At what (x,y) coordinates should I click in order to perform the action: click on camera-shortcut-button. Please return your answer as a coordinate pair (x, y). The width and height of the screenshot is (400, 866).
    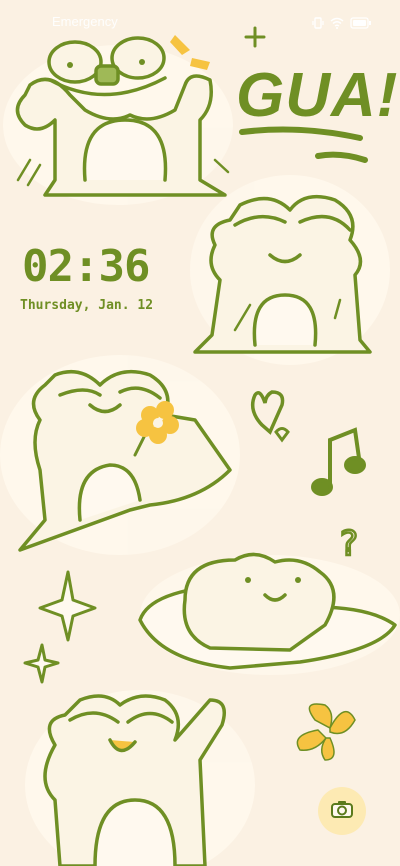
    Looking at the image, I should click on (342, 811).